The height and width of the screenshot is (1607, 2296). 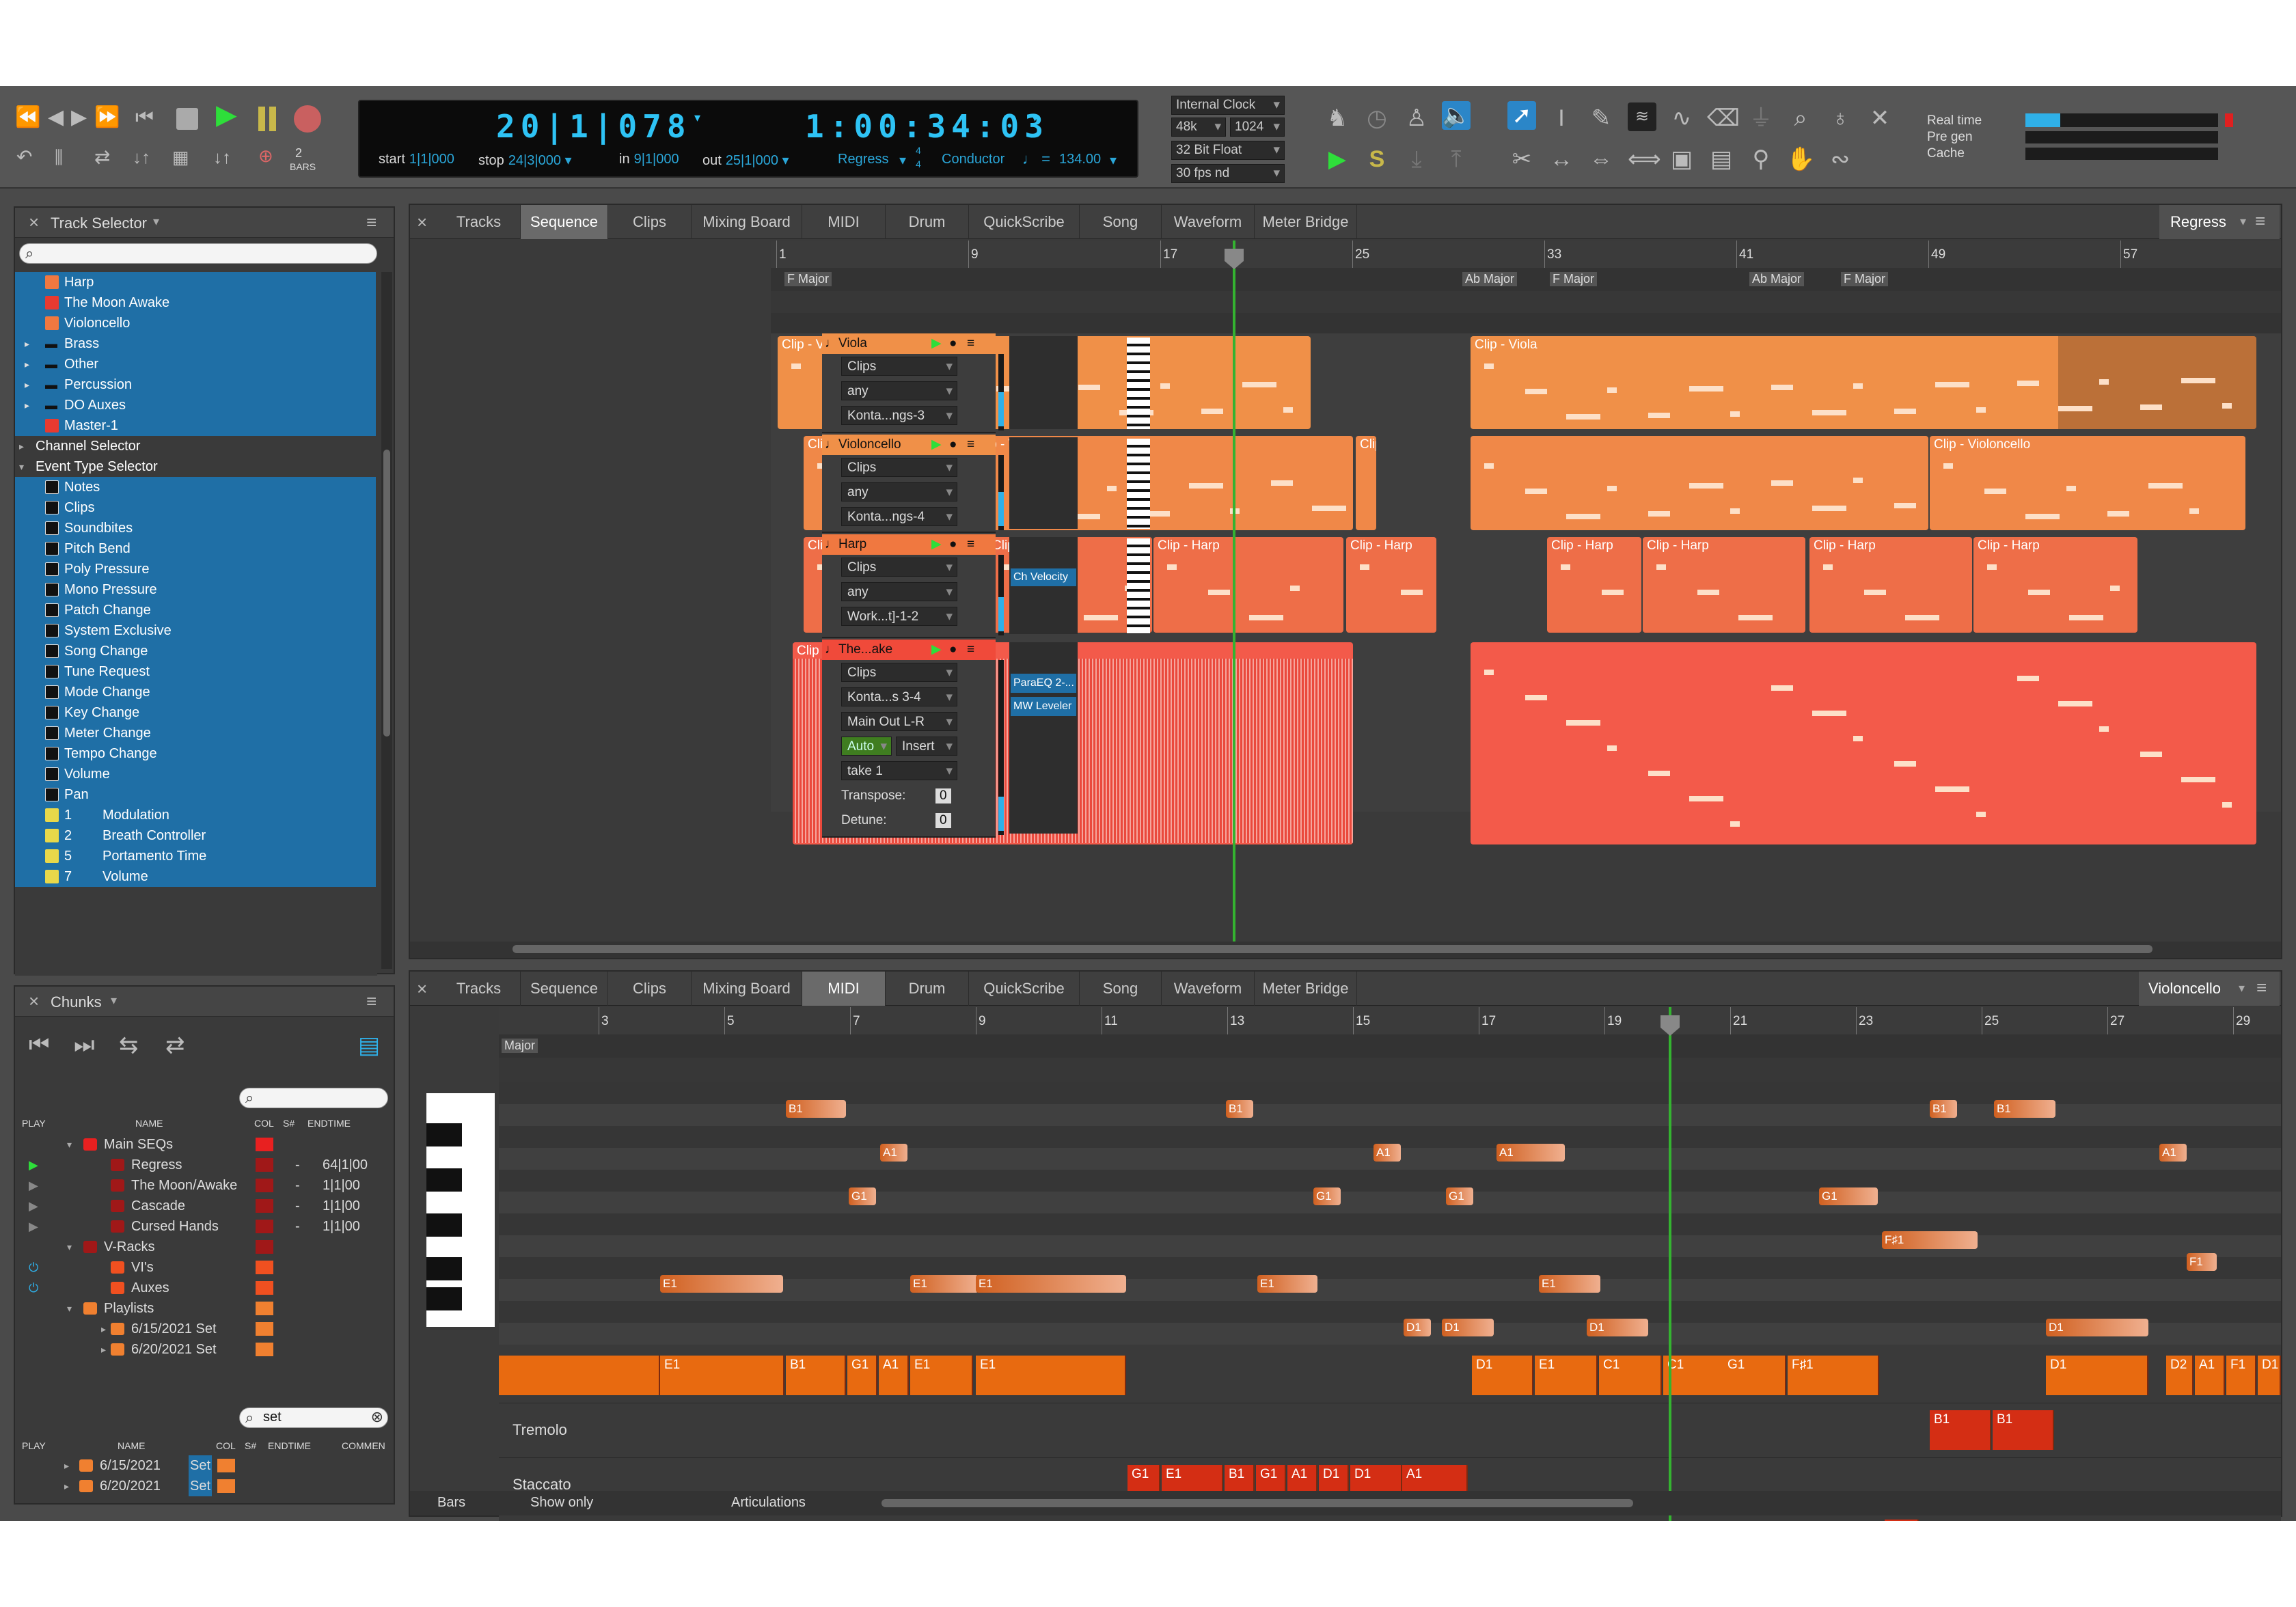 What do you see at coordinates (1257, 127) in the screenshot?
I see `buffer-select: 1024` at bounding box center [1257, 127].